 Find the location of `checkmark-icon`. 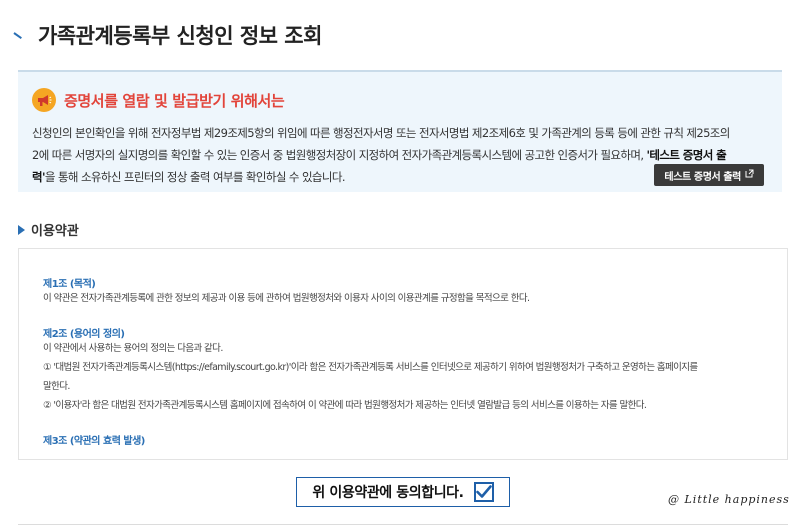

checkmark-icon is located at coordinates (483, 491).